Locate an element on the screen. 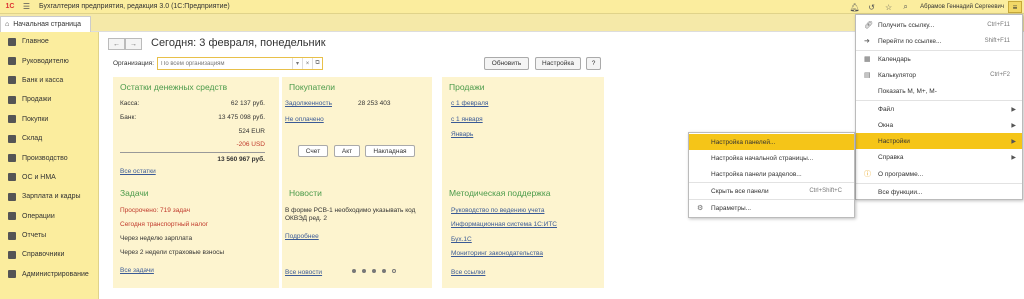 This screenshot has height=299, width=1024. menu-item-settings: Настройки ▶ is located at coordinates (939, 141).